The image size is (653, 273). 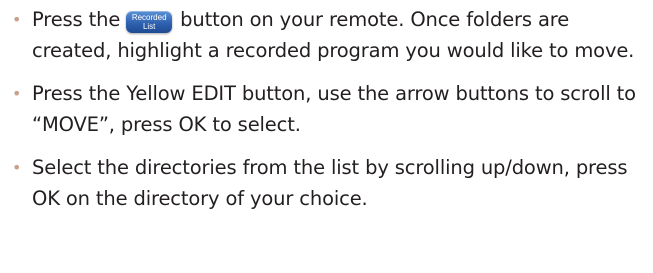 I want to click on recorded-list-button-icon: Recorded List, so click(x=149, y=22).